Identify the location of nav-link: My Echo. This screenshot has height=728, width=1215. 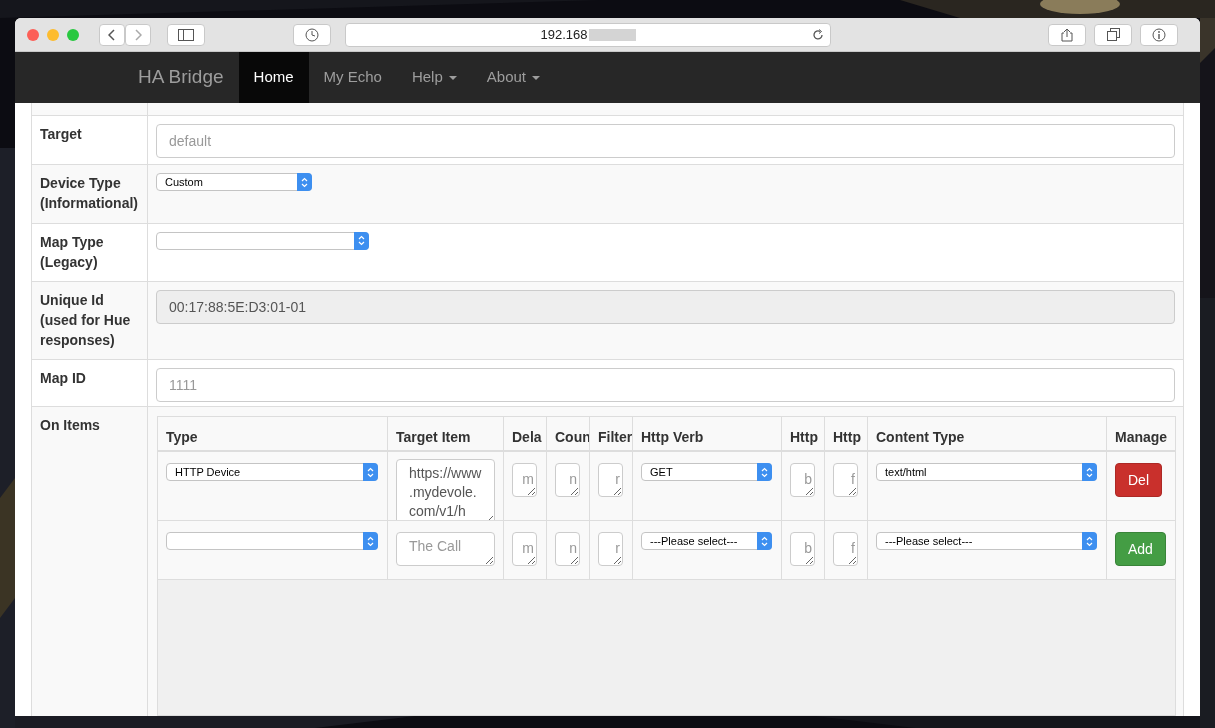
(352, 77).